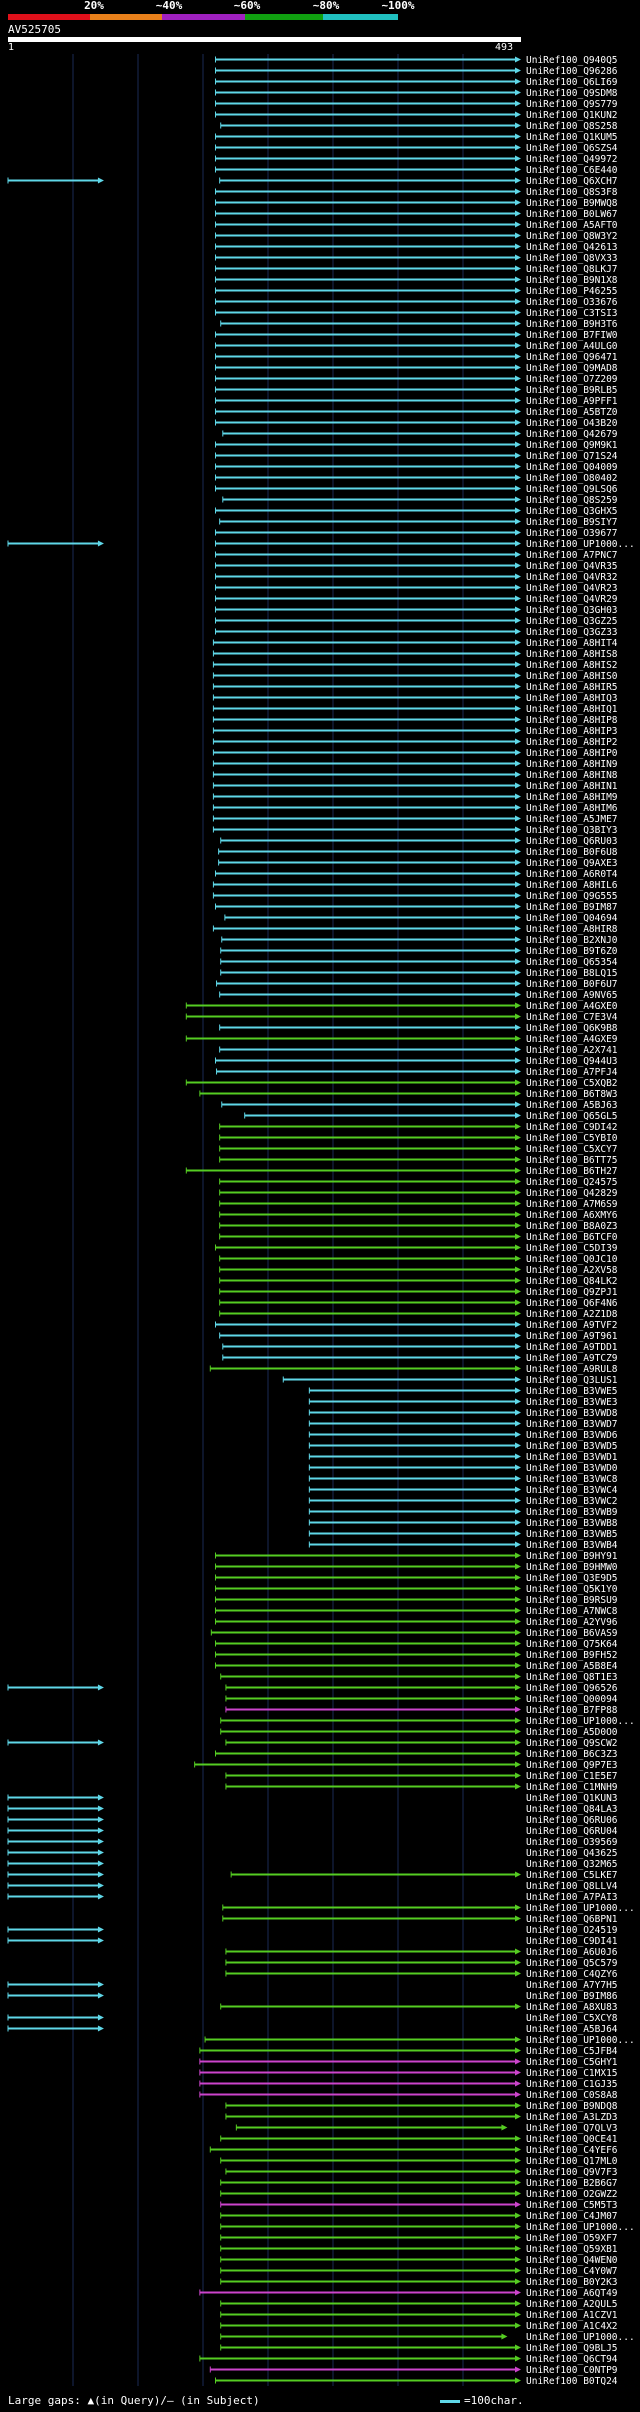  Describe the element at coordinates (572, 2051) in the screenshot. I see `hit-label: UniRef100_C5JFB4` at that location.